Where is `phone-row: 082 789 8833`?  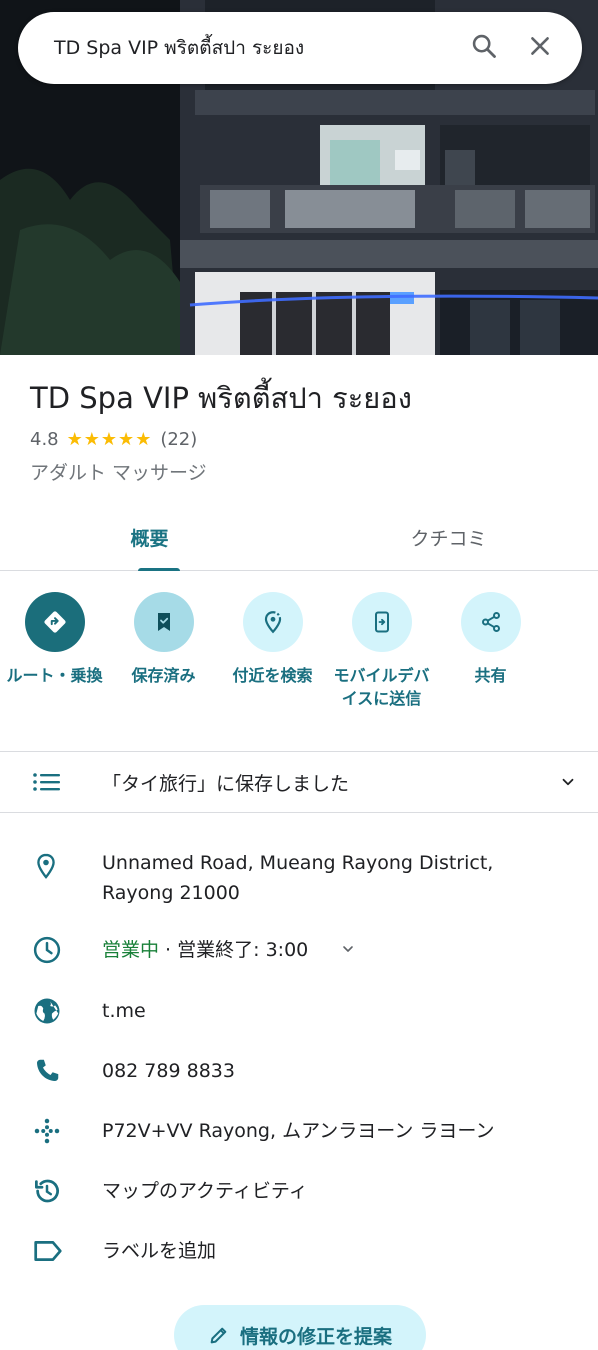 phone-row: 082 789 8833 is located at coordinates (299, 1071).